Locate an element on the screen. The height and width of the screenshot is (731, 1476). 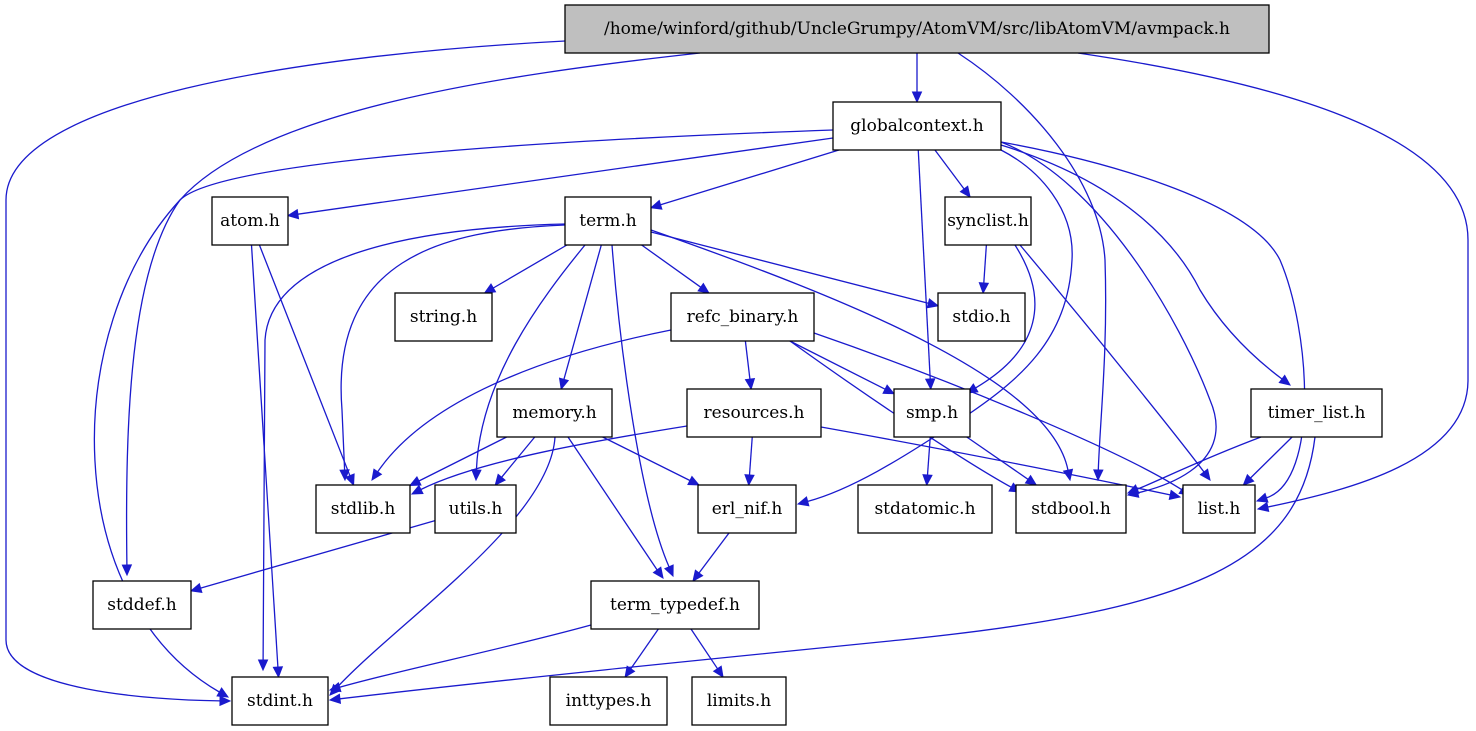
node-list: list.h is located at coordinates (1219, 509).